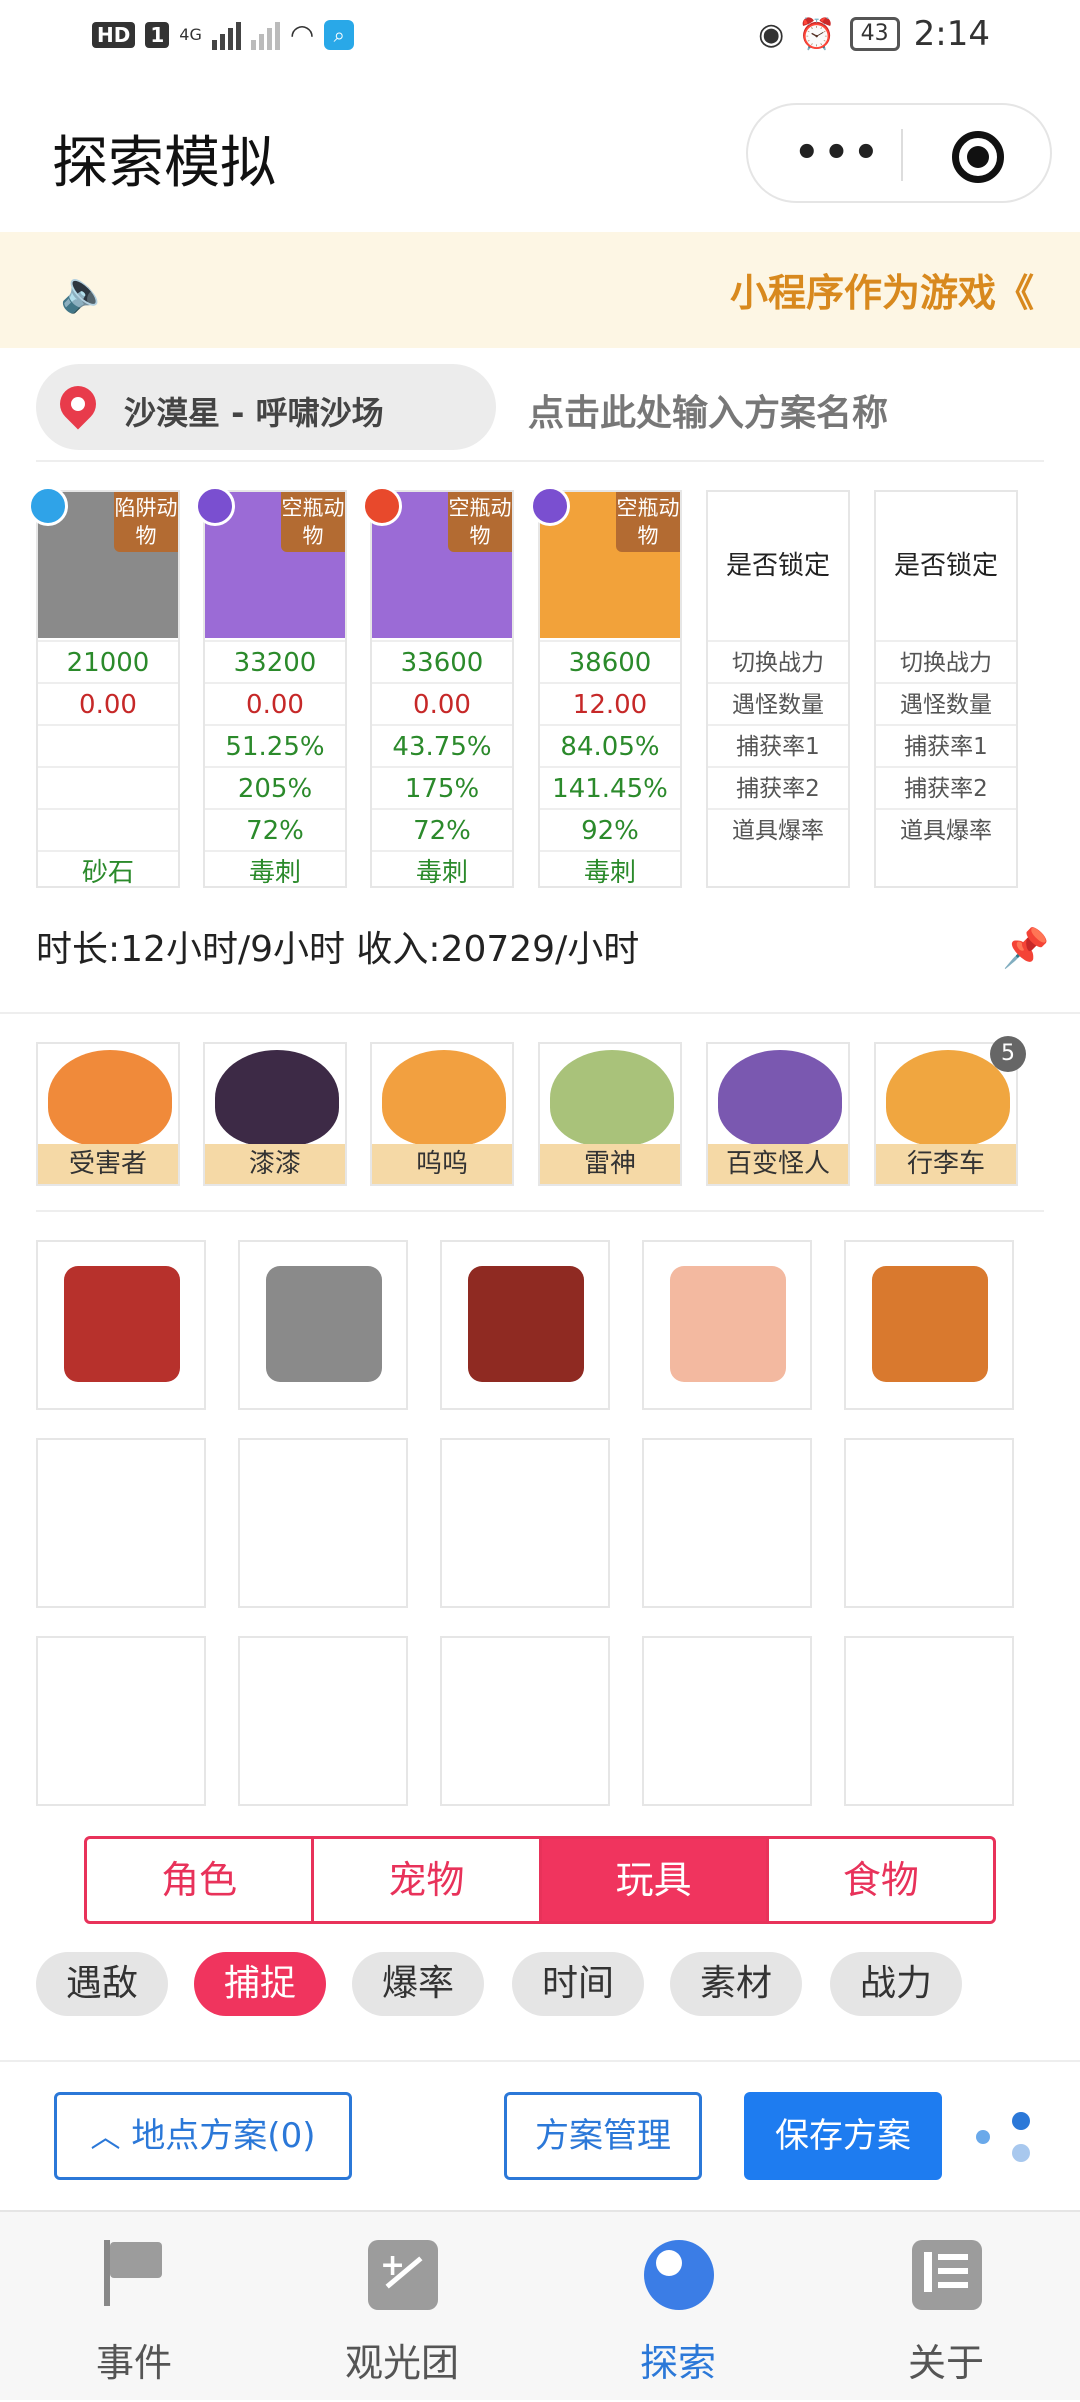  Describe the element at coordinates (114, 34) in the screenshot. I see `hd-indicator: HD` at that location.